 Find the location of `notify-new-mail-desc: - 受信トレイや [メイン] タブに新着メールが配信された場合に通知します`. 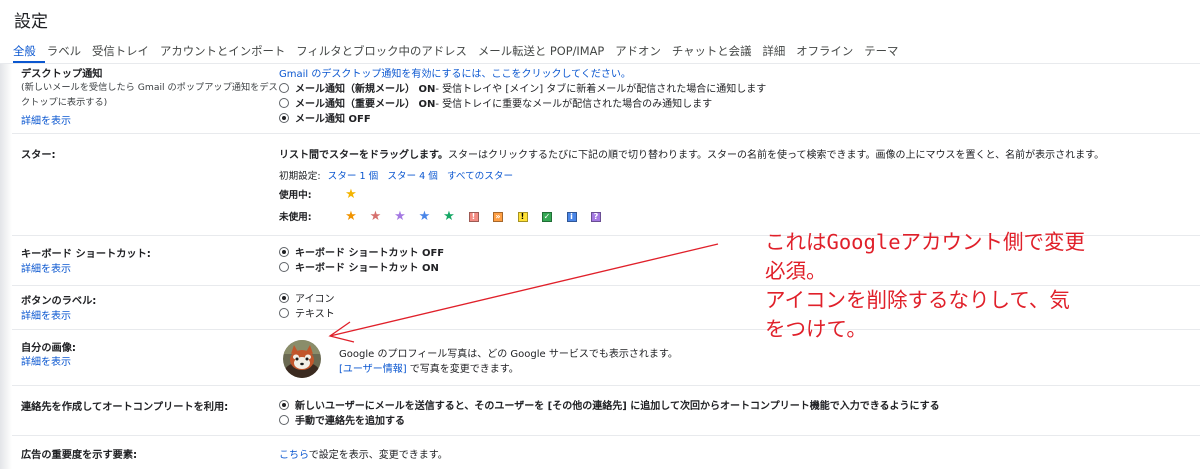

notify-new-mail-desc: - 受信トレイや [メイン] タブに新着メールが配信された場合に通知します is located at coordinates (601, 89).